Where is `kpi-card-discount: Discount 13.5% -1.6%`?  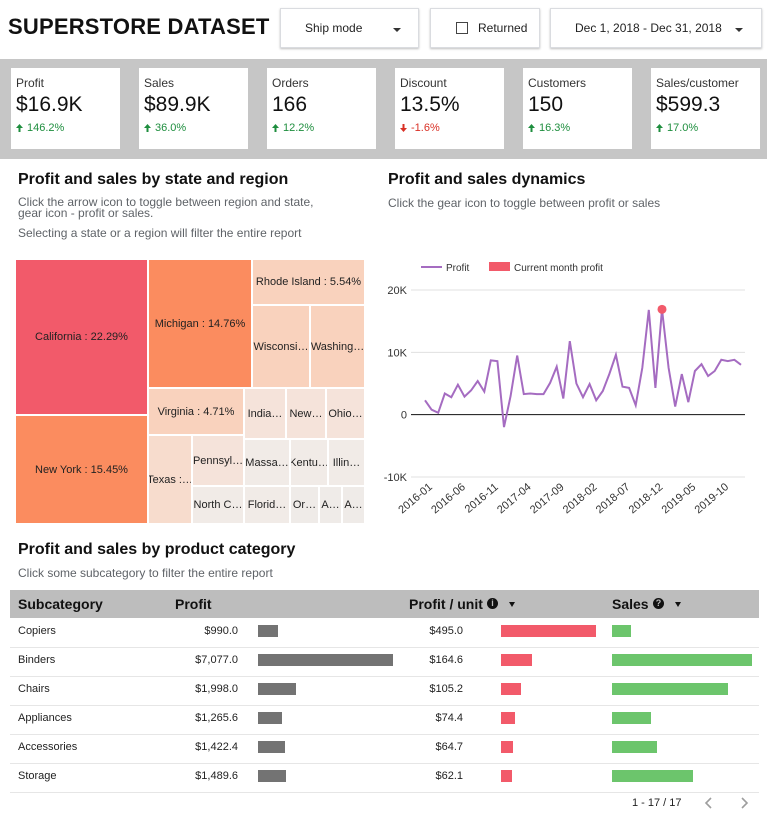
kpi-card-discount: Discount 13.5% -1.6% is located at coordinates (449, 108).